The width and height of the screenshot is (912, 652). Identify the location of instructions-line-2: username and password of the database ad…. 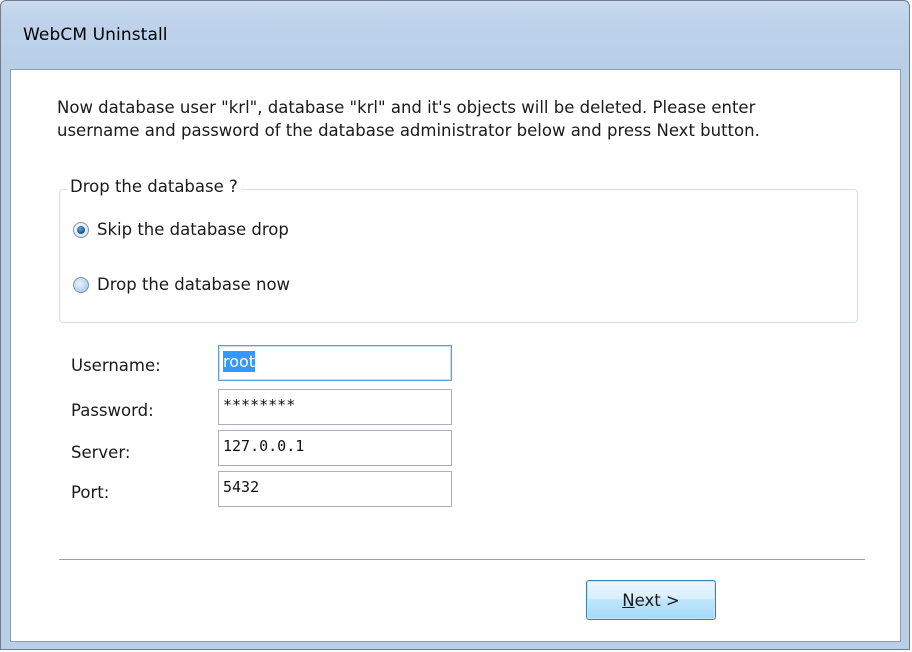
(408, 130).